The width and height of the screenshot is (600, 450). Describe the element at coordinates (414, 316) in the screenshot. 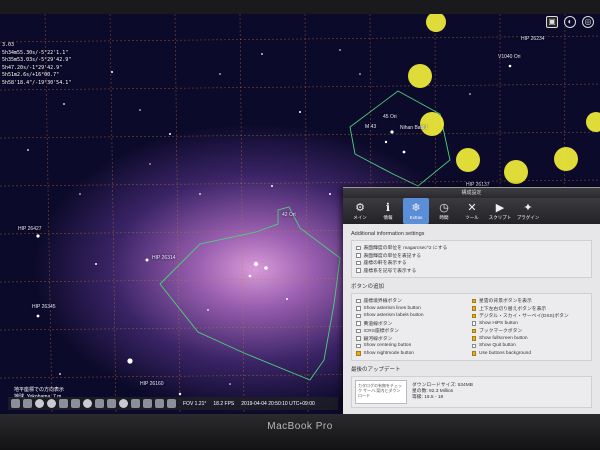

I see `option-row: Show asterism labels button` at that location.